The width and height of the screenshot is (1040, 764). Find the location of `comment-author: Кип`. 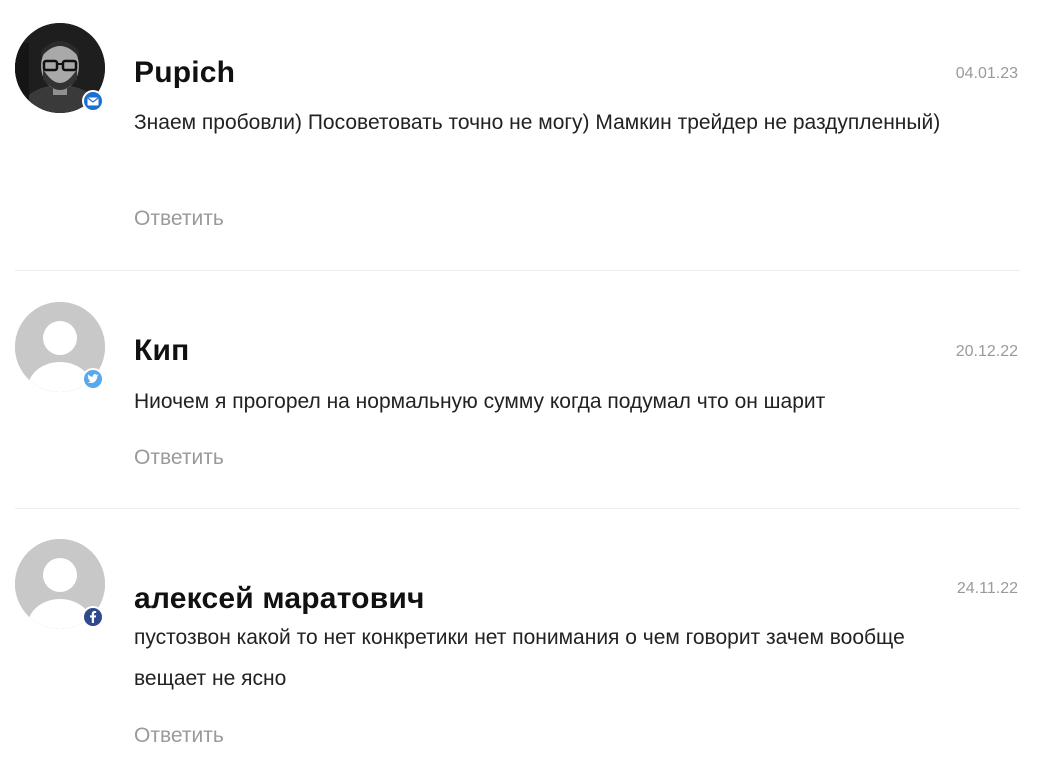

comment-author: Кип is located at coordinates (162, 350).